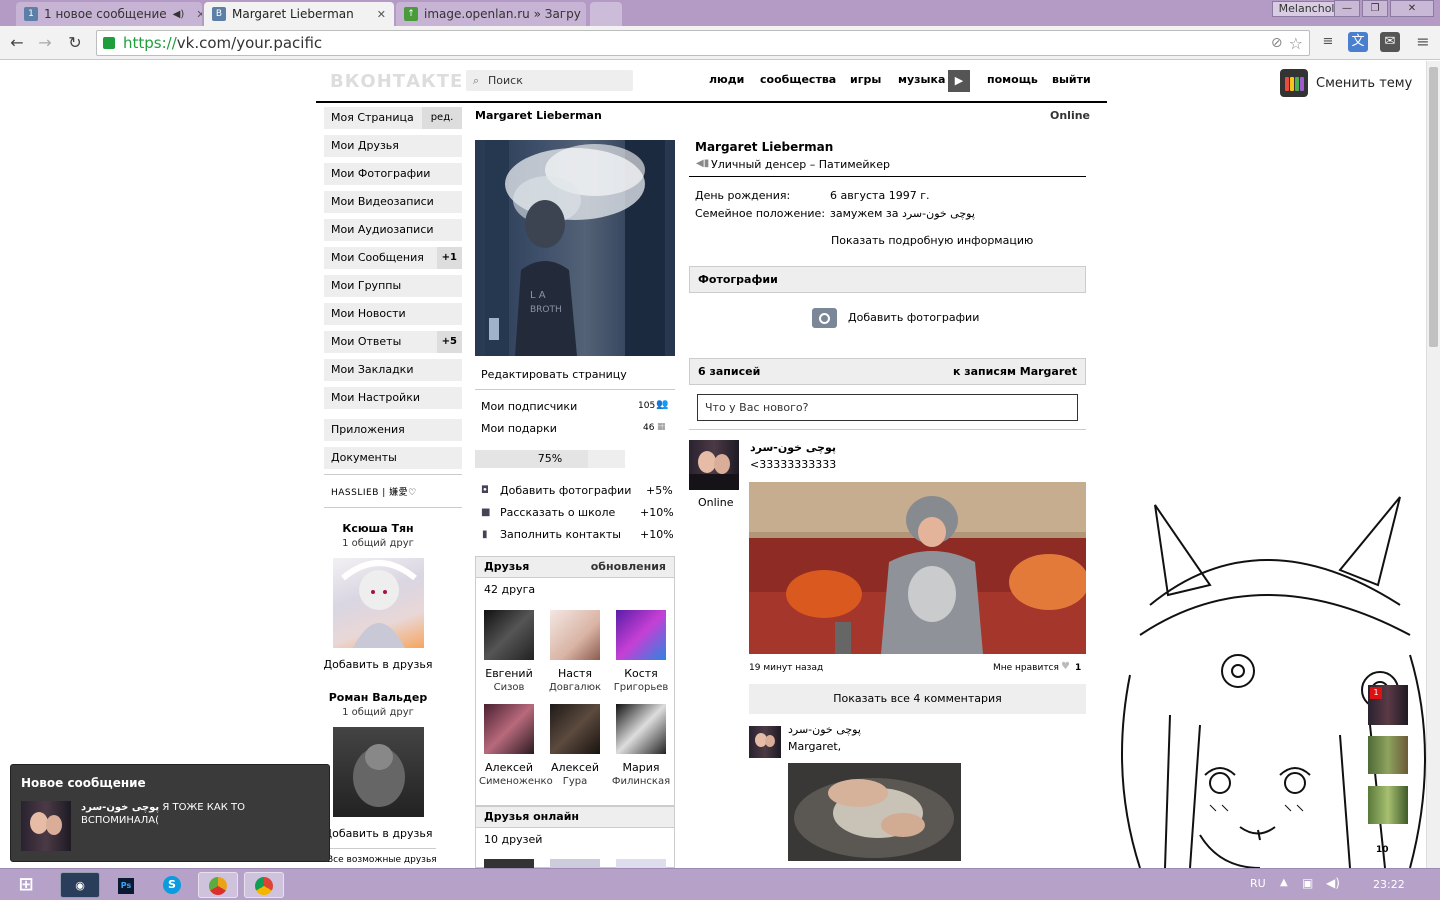 The width and height of the screenshot is (1440, 900). What do you see at coordinates (887, 371) in the screenshot?
I see `wall-header: 6 записей к записям Margaret` at bounding box center [887, 371].